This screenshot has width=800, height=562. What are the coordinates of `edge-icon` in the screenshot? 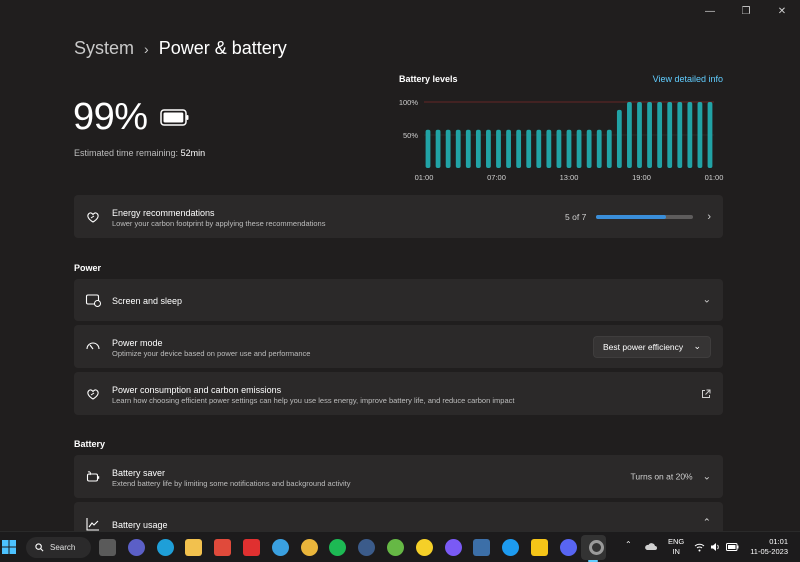 It's located at (165, 547).